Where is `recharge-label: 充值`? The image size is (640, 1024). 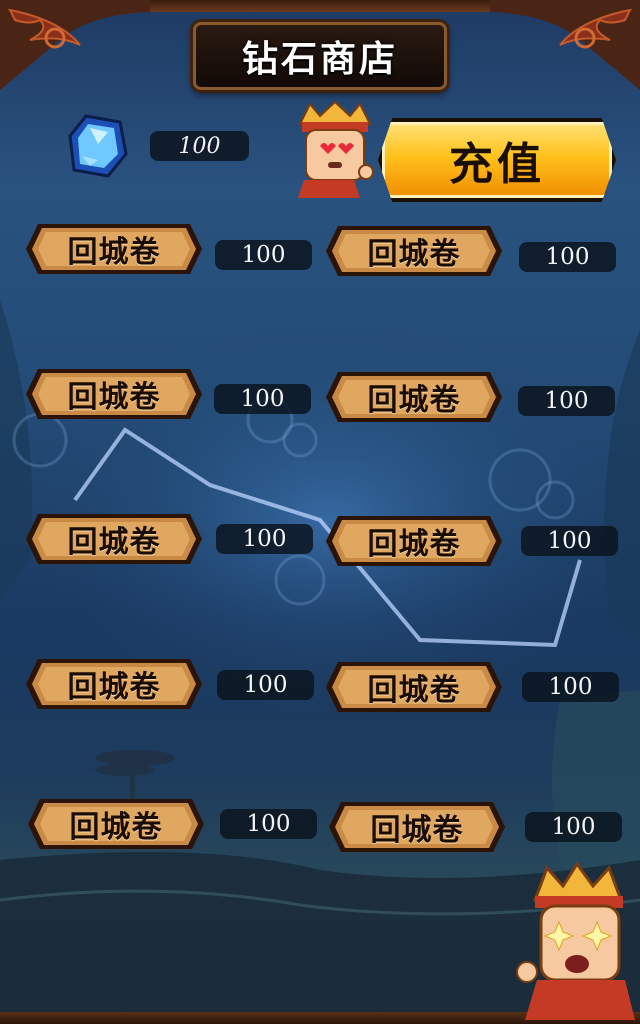 recharge-label: 充值 is located at coordinates (497, 164).